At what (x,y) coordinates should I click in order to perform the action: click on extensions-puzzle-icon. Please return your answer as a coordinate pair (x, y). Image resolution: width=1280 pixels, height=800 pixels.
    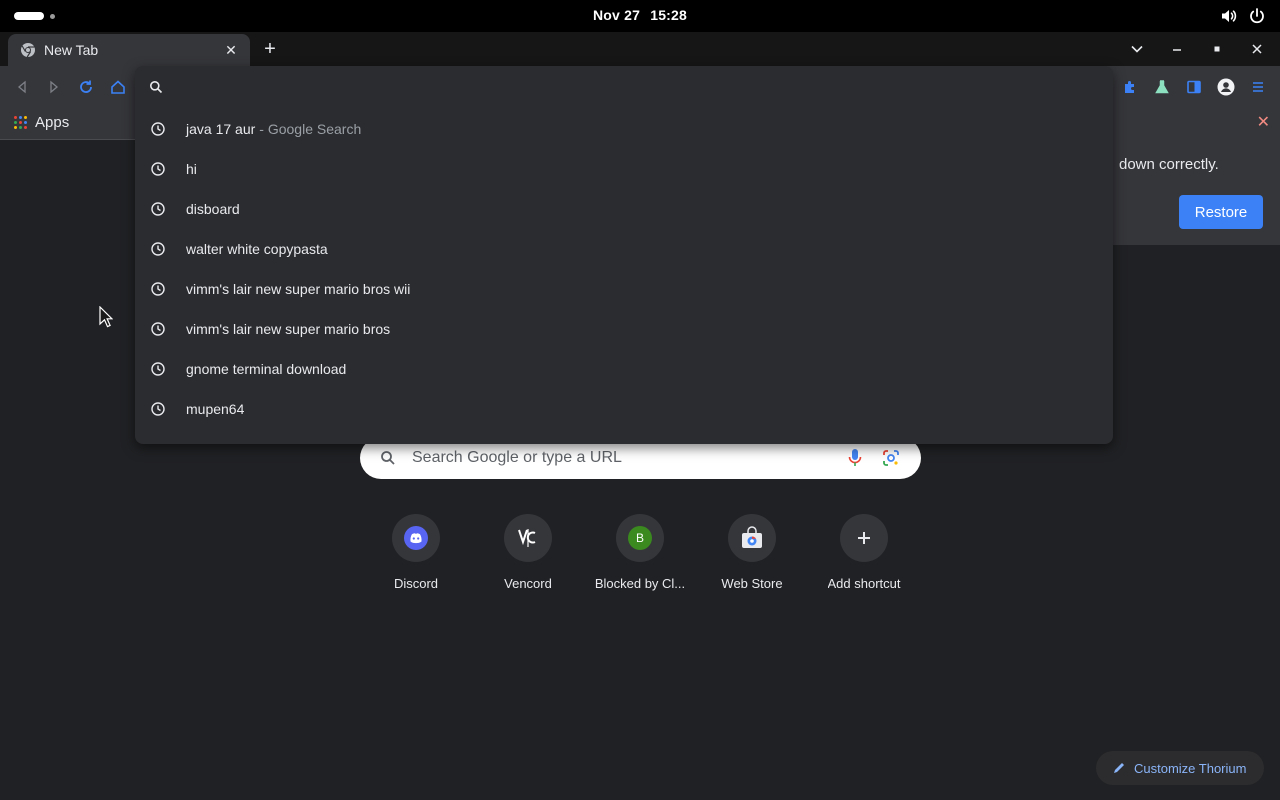
    Looking at the image, I should click on (1130, 87).